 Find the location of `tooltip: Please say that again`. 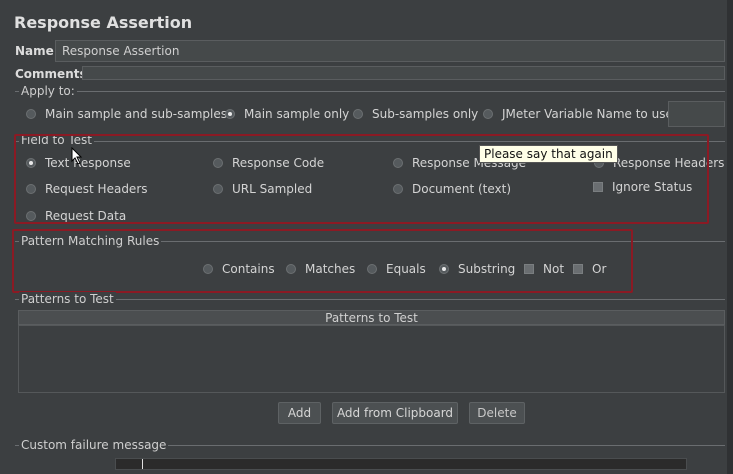

tooltip: Please say that again is located at coordinates (548, 154).